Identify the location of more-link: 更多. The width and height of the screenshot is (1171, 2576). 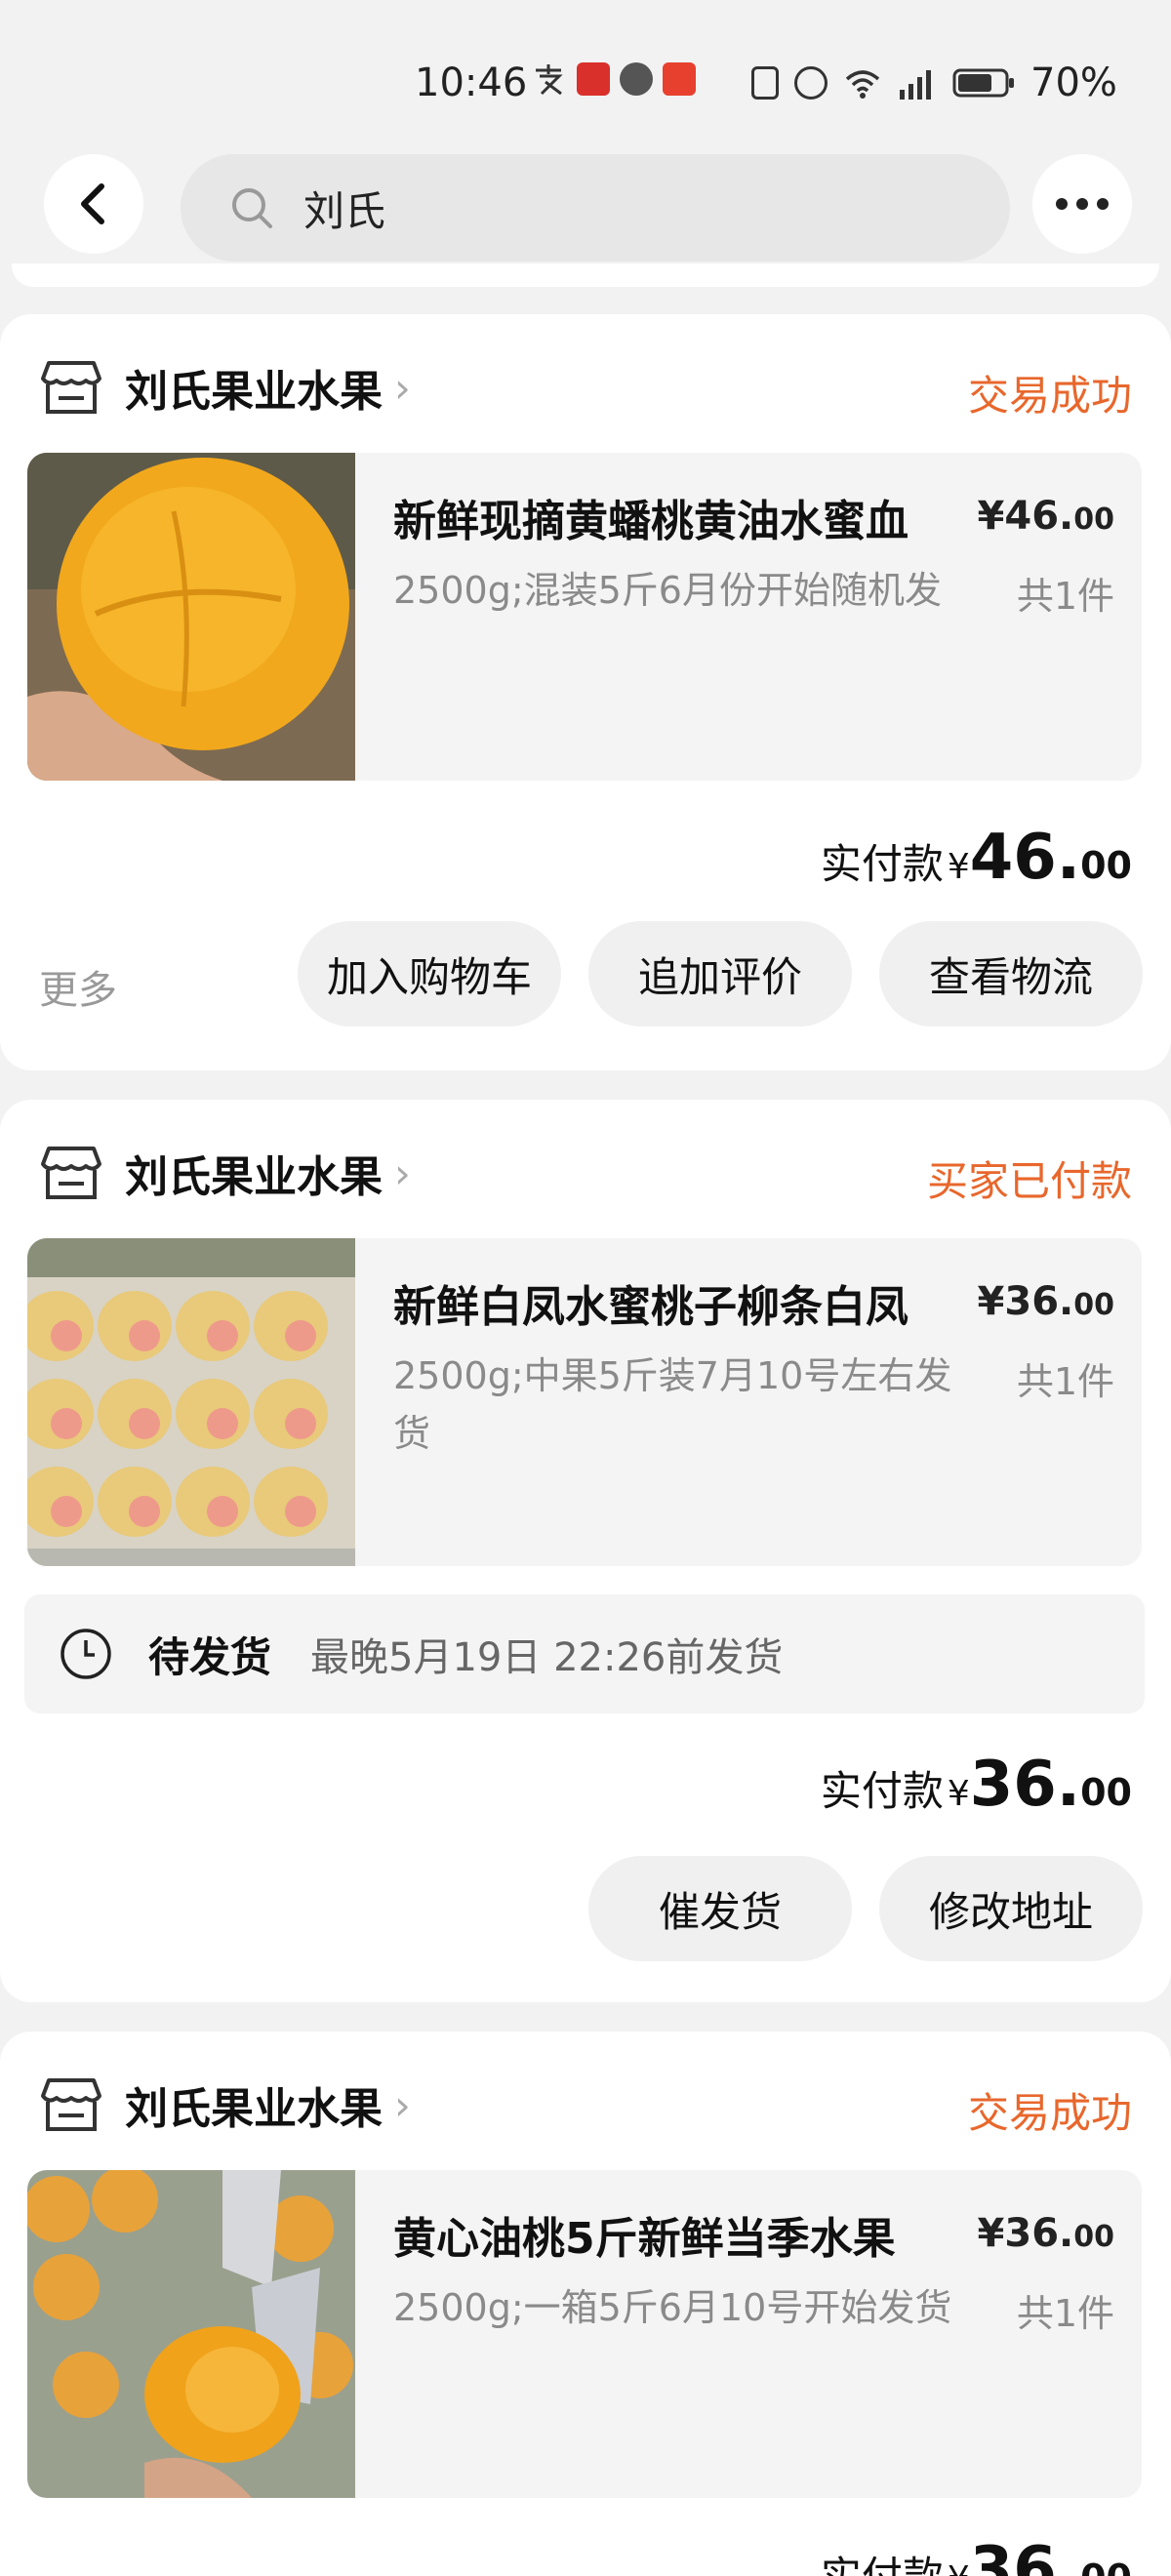
(78, 986).